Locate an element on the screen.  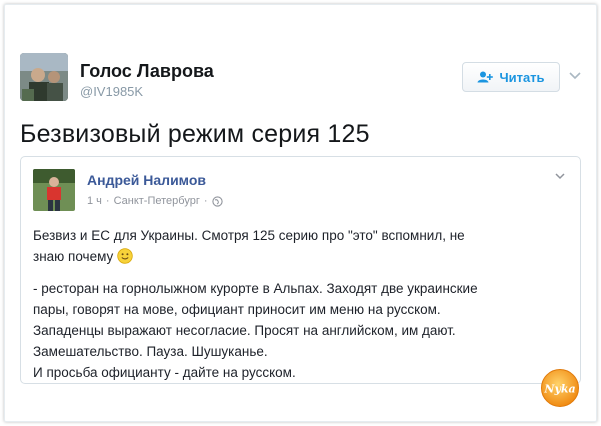
tweet-text: Безвизовый режим серия 125 is located at coordinates (195, 134).